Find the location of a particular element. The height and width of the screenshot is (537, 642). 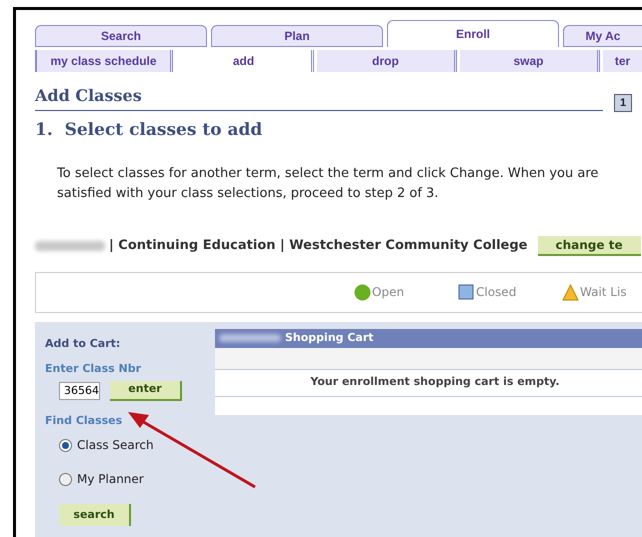

tab: Plan is located at coordinates (297, 36).